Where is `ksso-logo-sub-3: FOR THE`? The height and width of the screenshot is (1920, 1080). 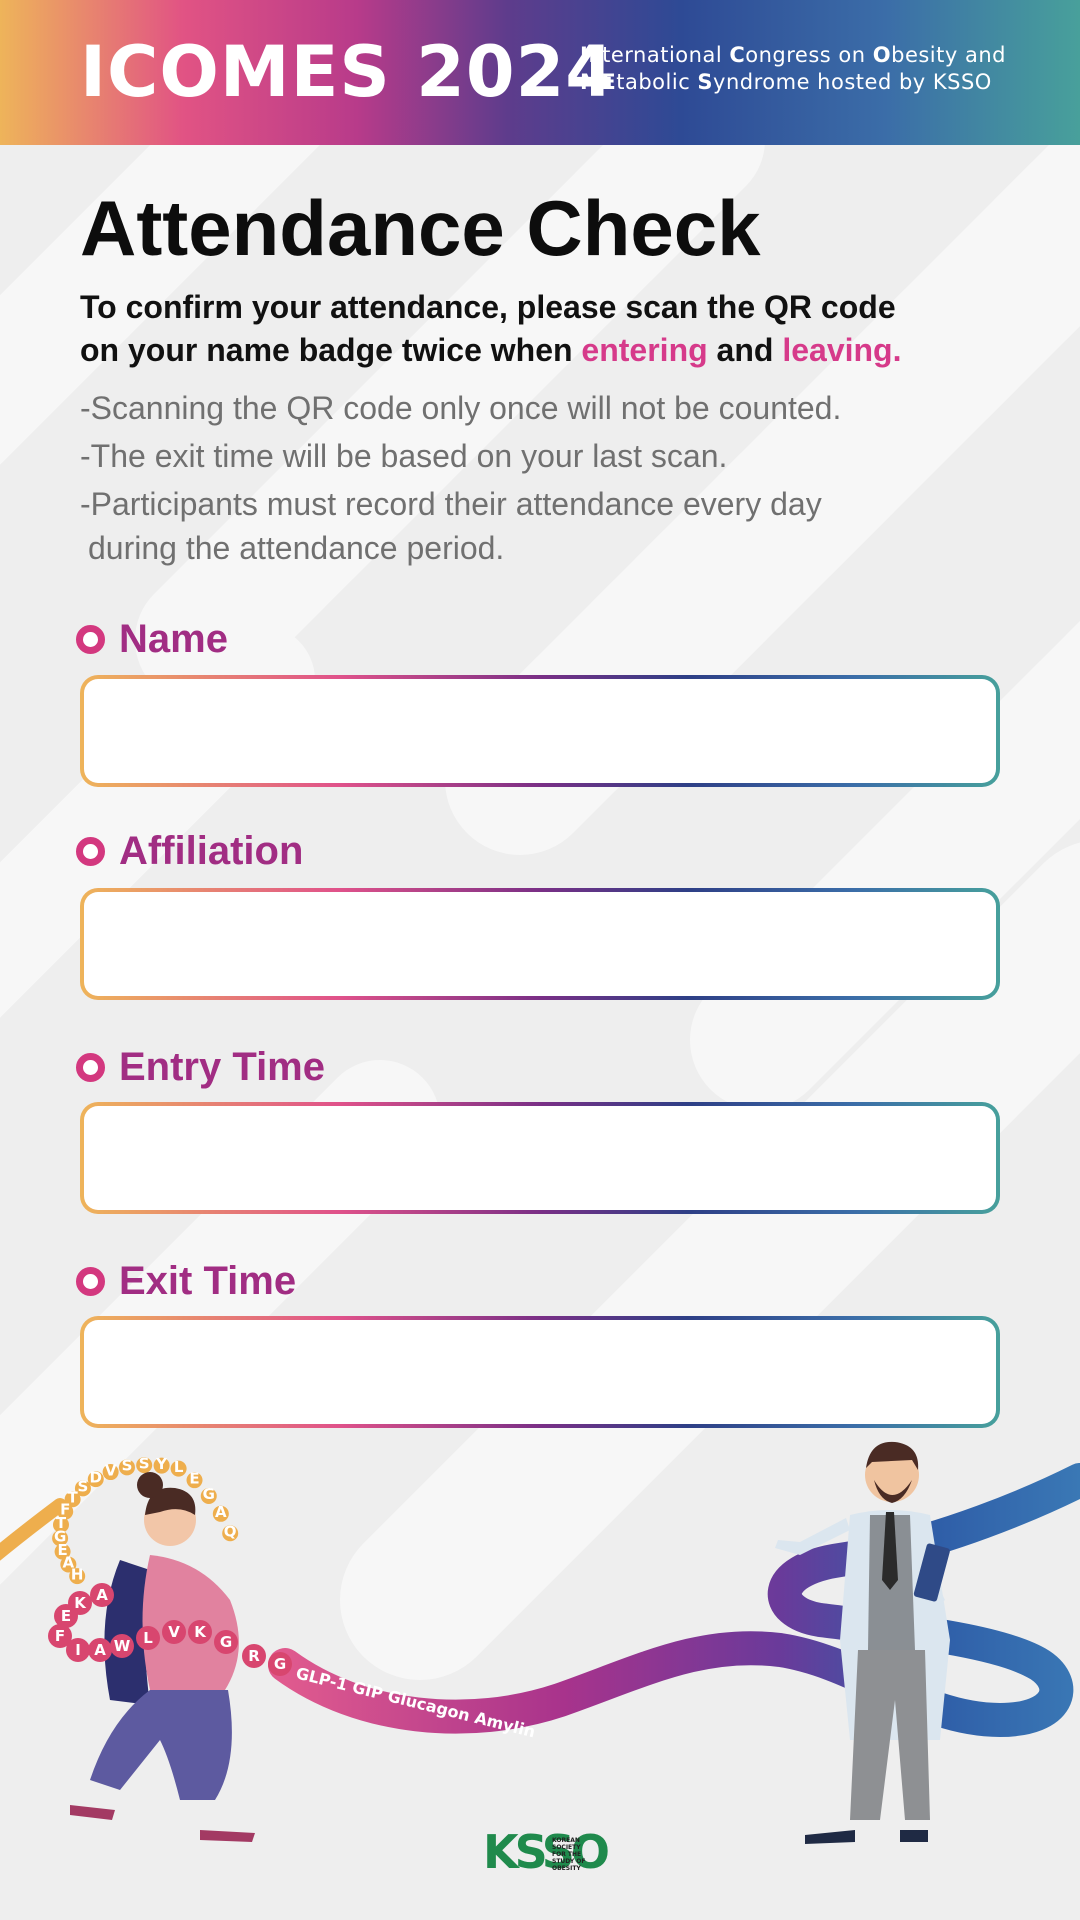
ksso-logo-sub-3: FOR THE is located at coordinates (566, 1854).